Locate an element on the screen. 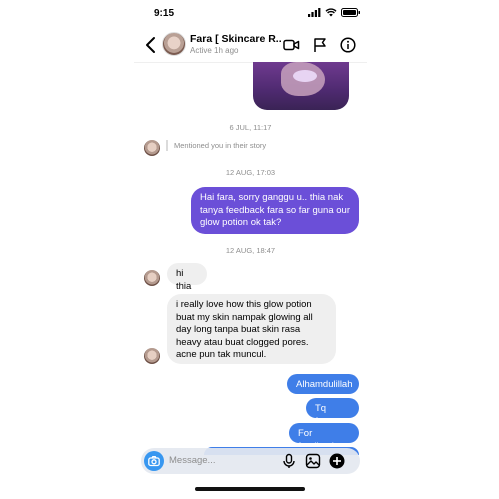 The width and height of the screenshot is (499, 499). image-content-product is located at coordinates (305, 76).